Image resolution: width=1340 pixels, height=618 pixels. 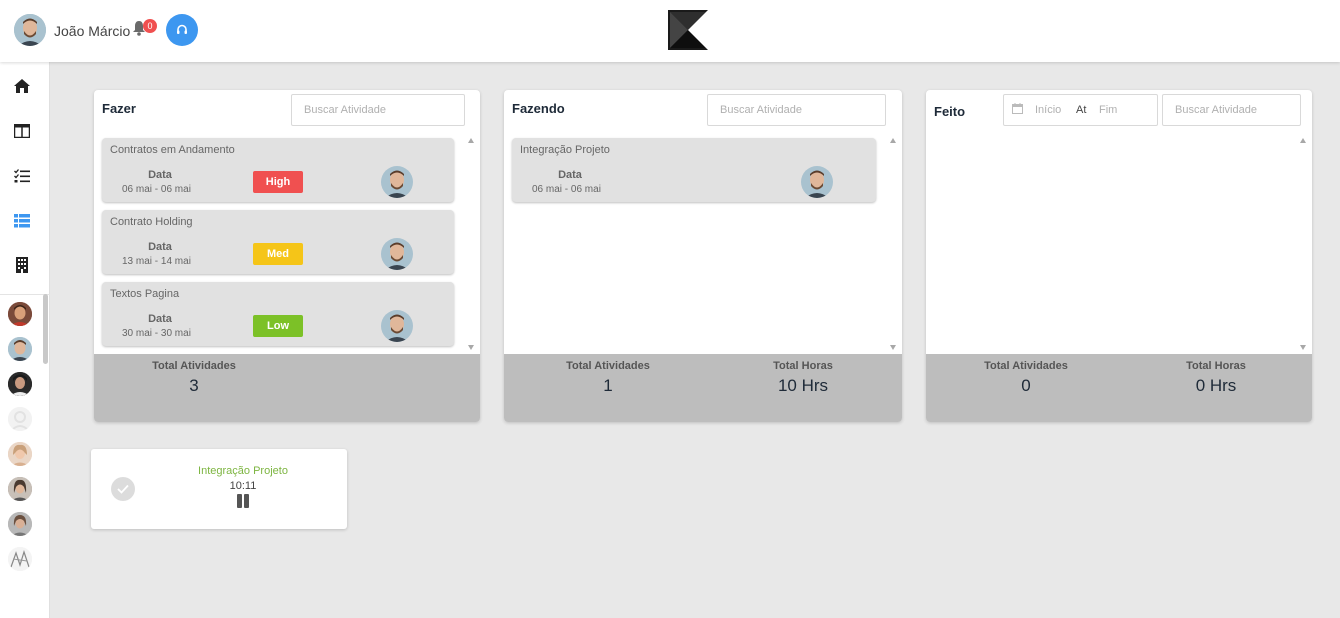 I want to click on card-title: Contrato Holding, so click(x=151, y=222).